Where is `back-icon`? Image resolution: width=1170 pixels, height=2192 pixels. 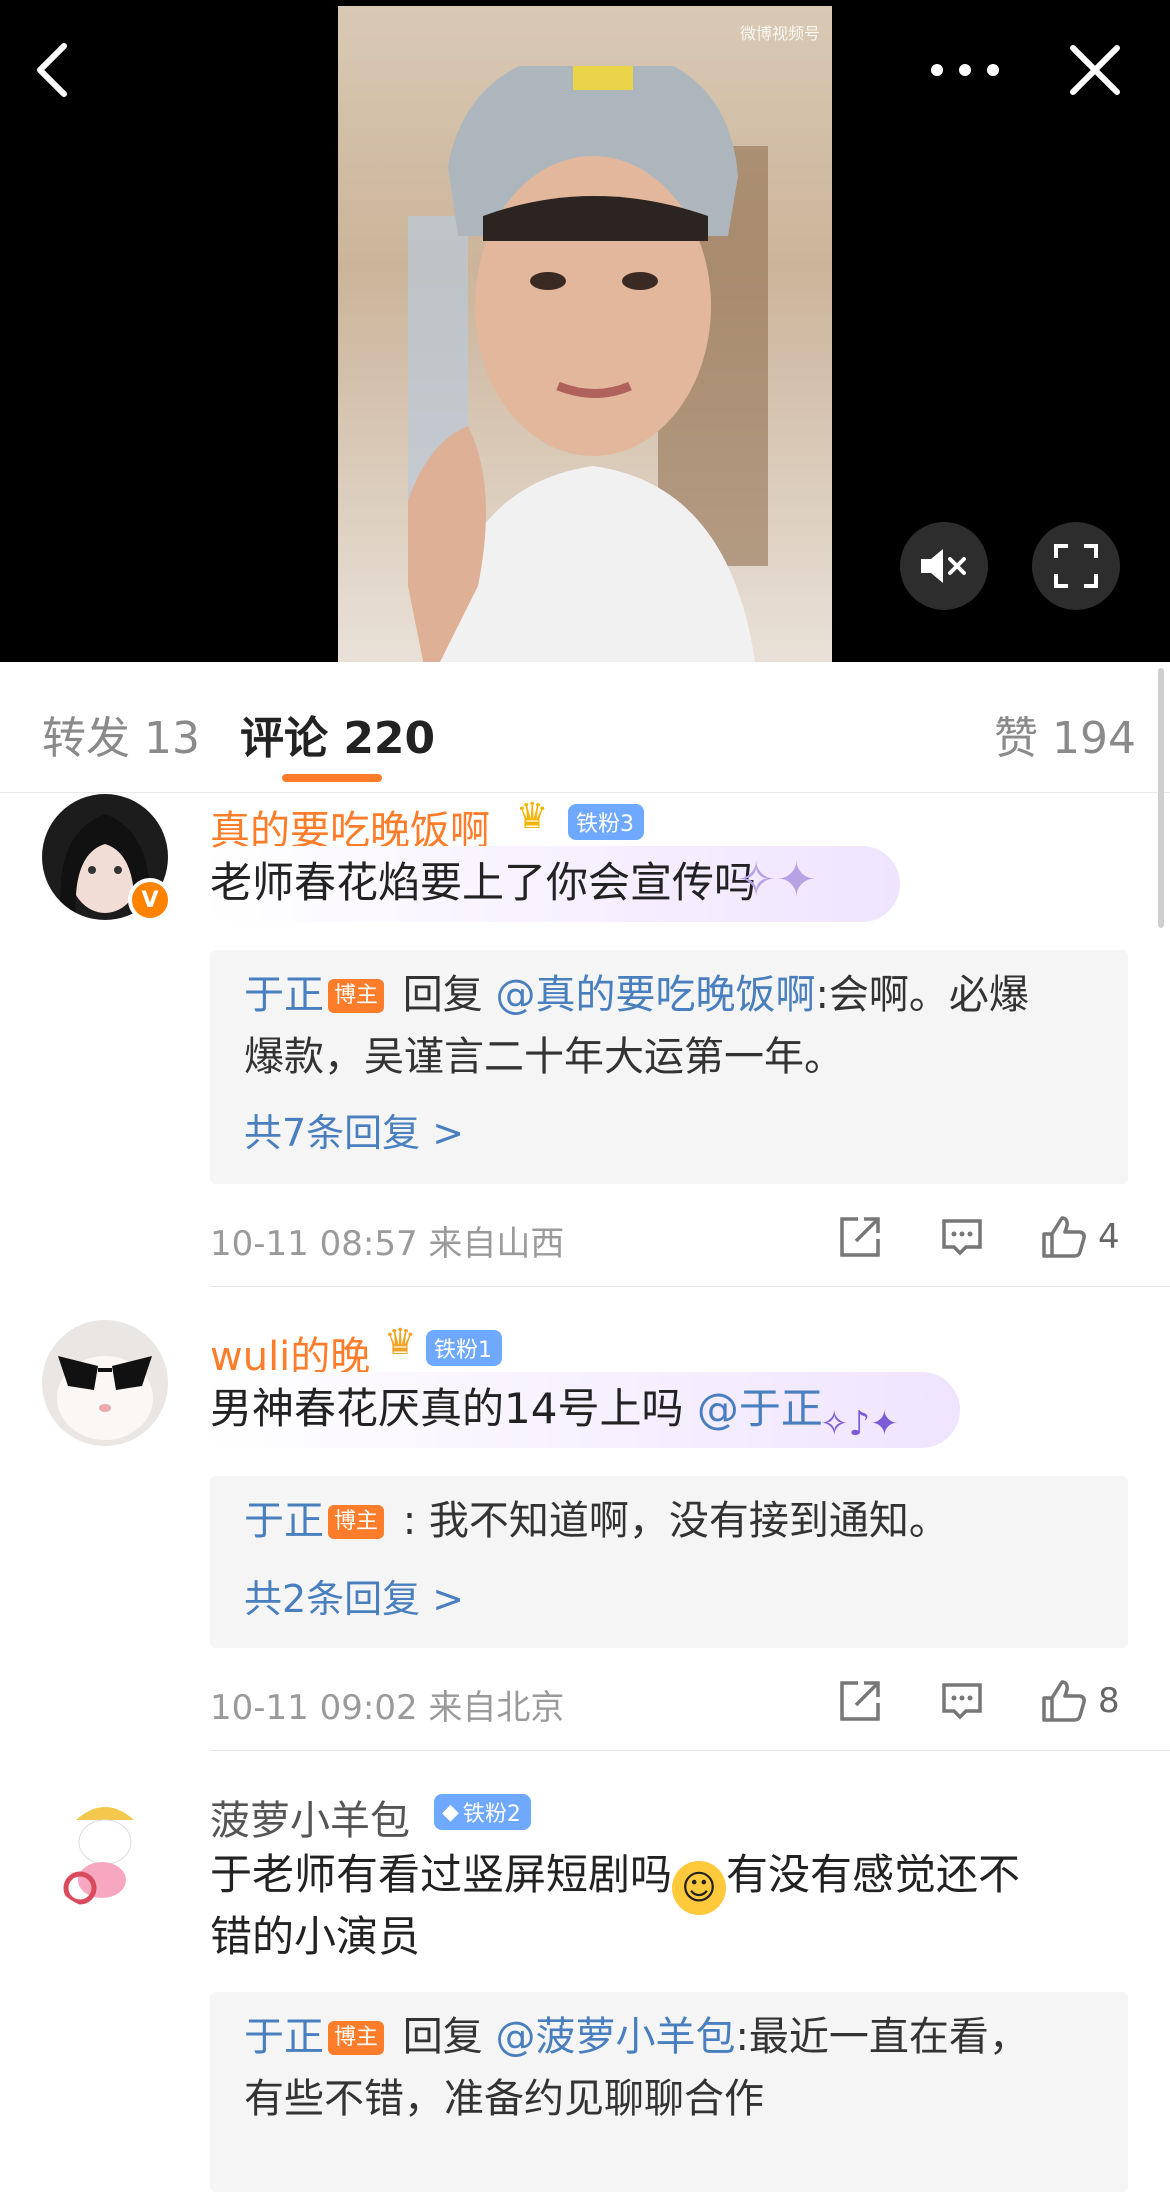 back-icon is located at coordinates (52, 70).